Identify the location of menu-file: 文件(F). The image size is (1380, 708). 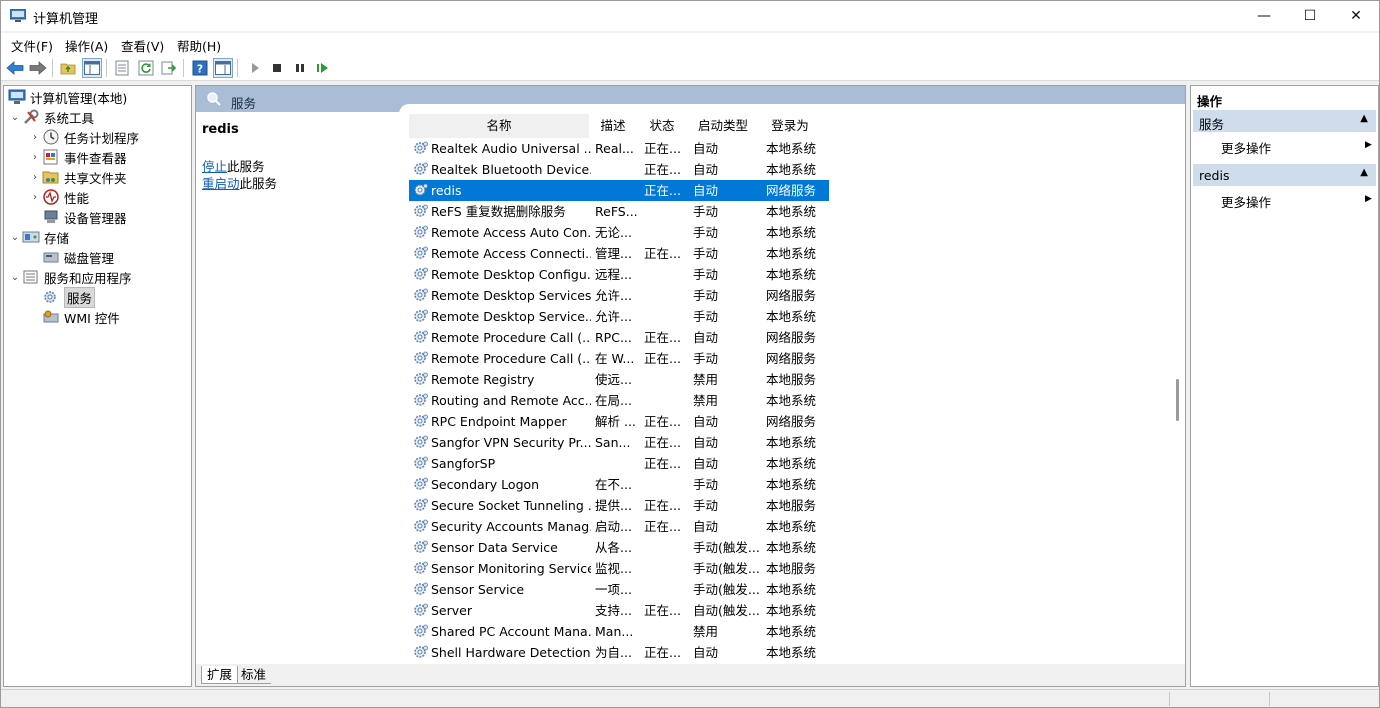
(32, 45).